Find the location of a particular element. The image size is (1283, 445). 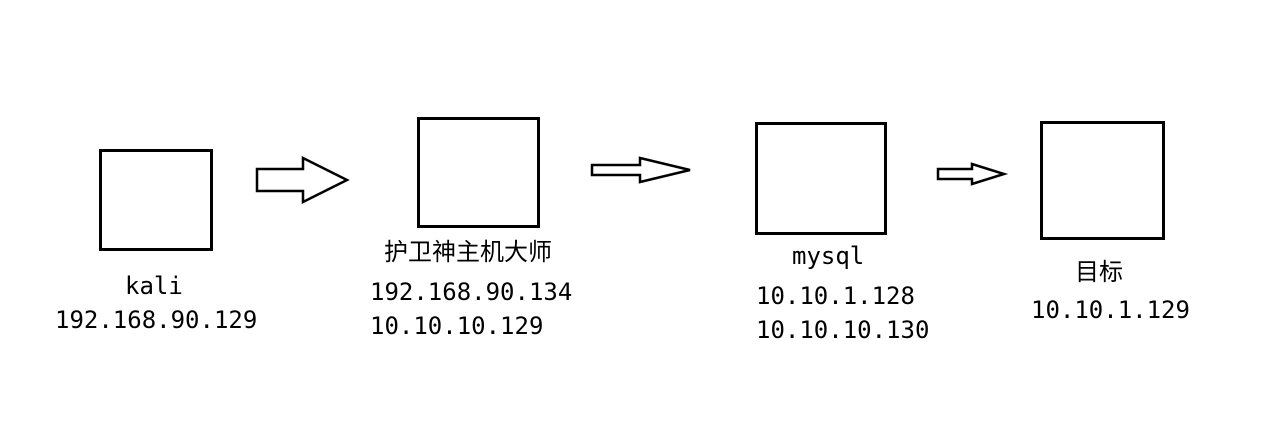

node-host-master-ip-2: 10.10.10.129 is located at coordinates (457, 326).